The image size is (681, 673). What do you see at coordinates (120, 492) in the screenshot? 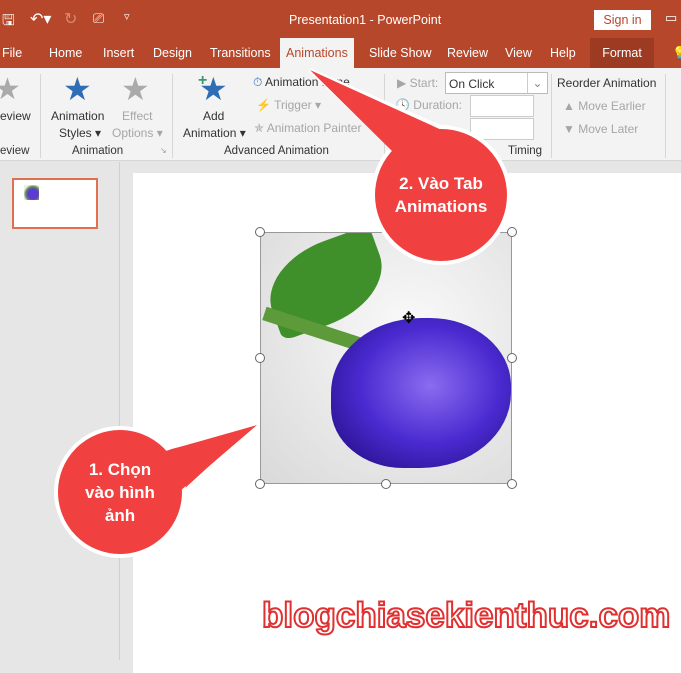
I see `callout-1-text: 1. Chọn vào hình ảnh` at bounding box center [120, 492].